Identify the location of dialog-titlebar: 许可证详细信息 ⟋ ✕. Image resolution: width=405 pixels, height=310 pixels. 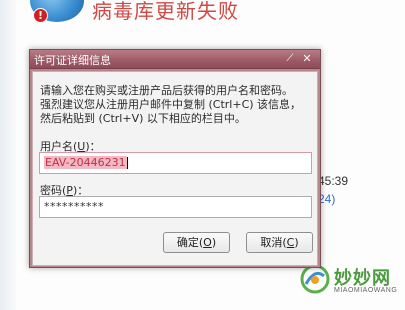
(175, 59).